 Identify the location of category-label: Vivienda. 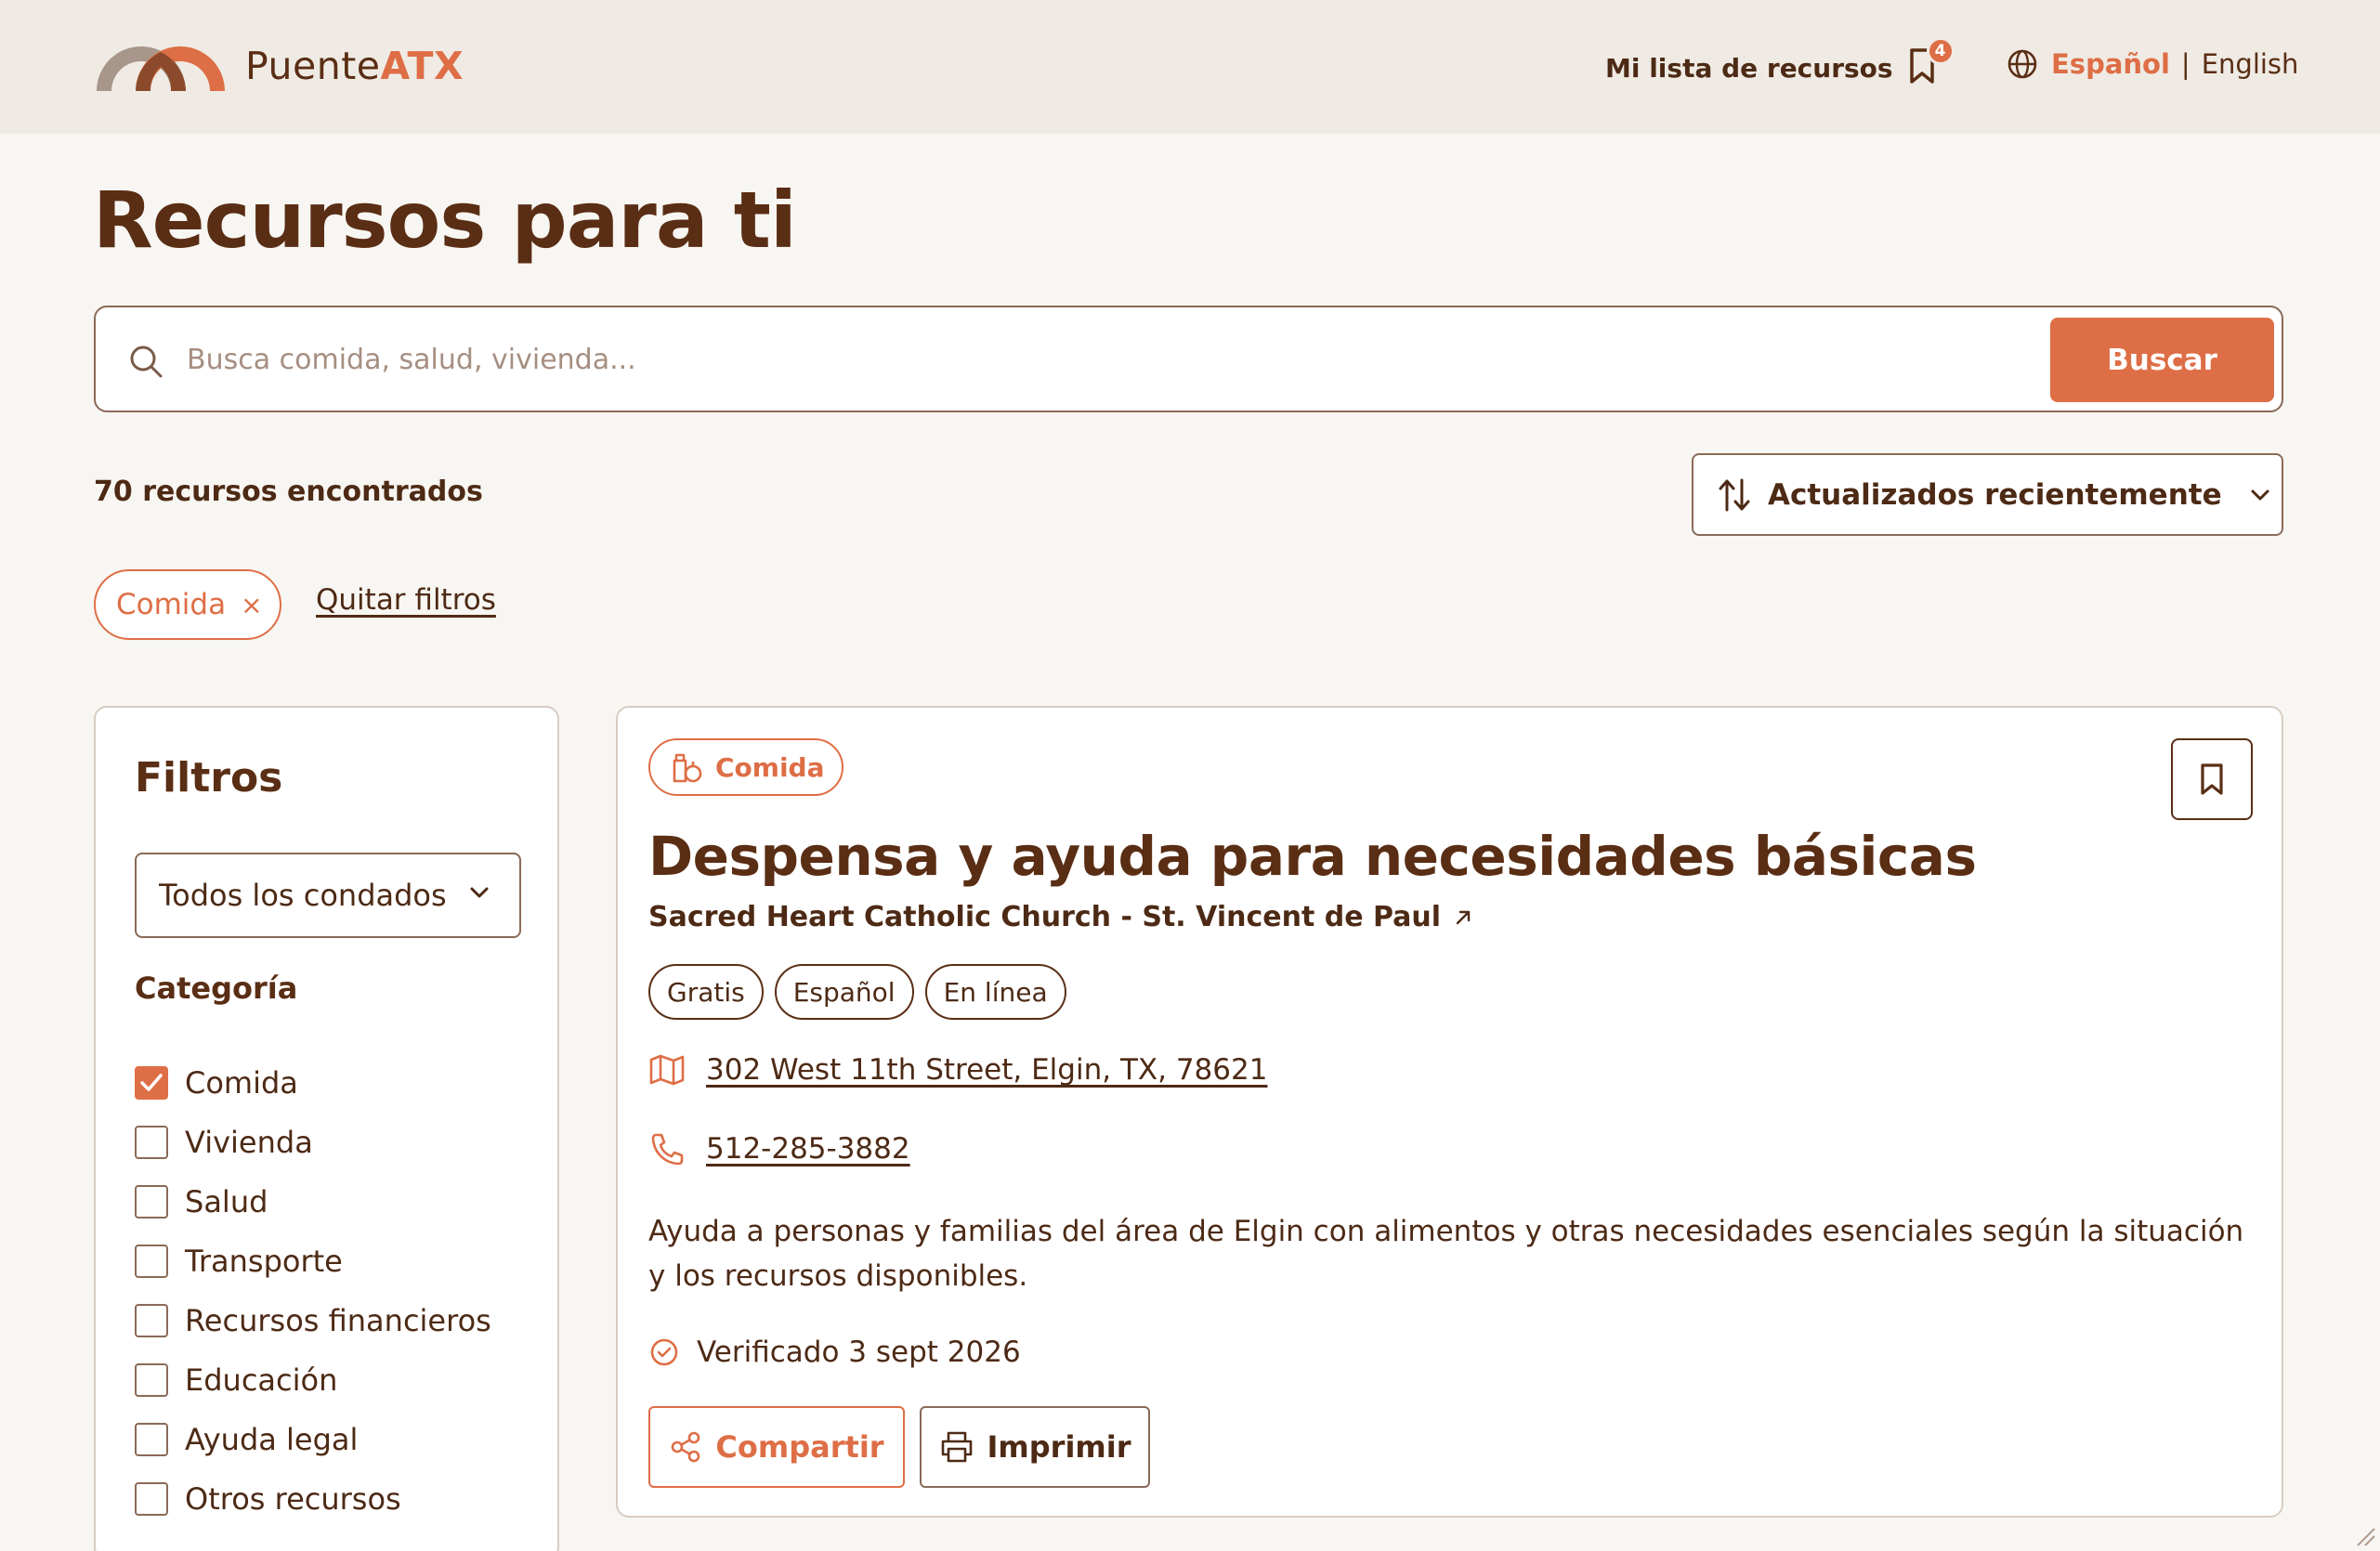
(249, 1142).